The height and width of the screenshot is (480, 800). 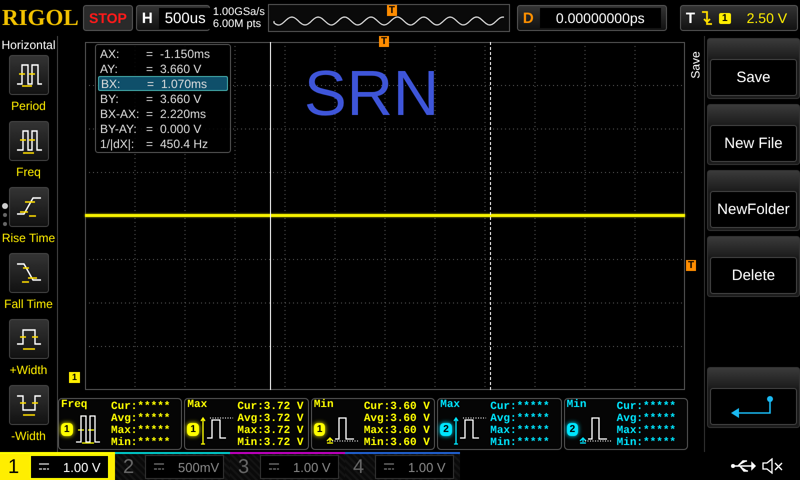 I want to click on overlay-label: SRN, so click(x=372, y=93).